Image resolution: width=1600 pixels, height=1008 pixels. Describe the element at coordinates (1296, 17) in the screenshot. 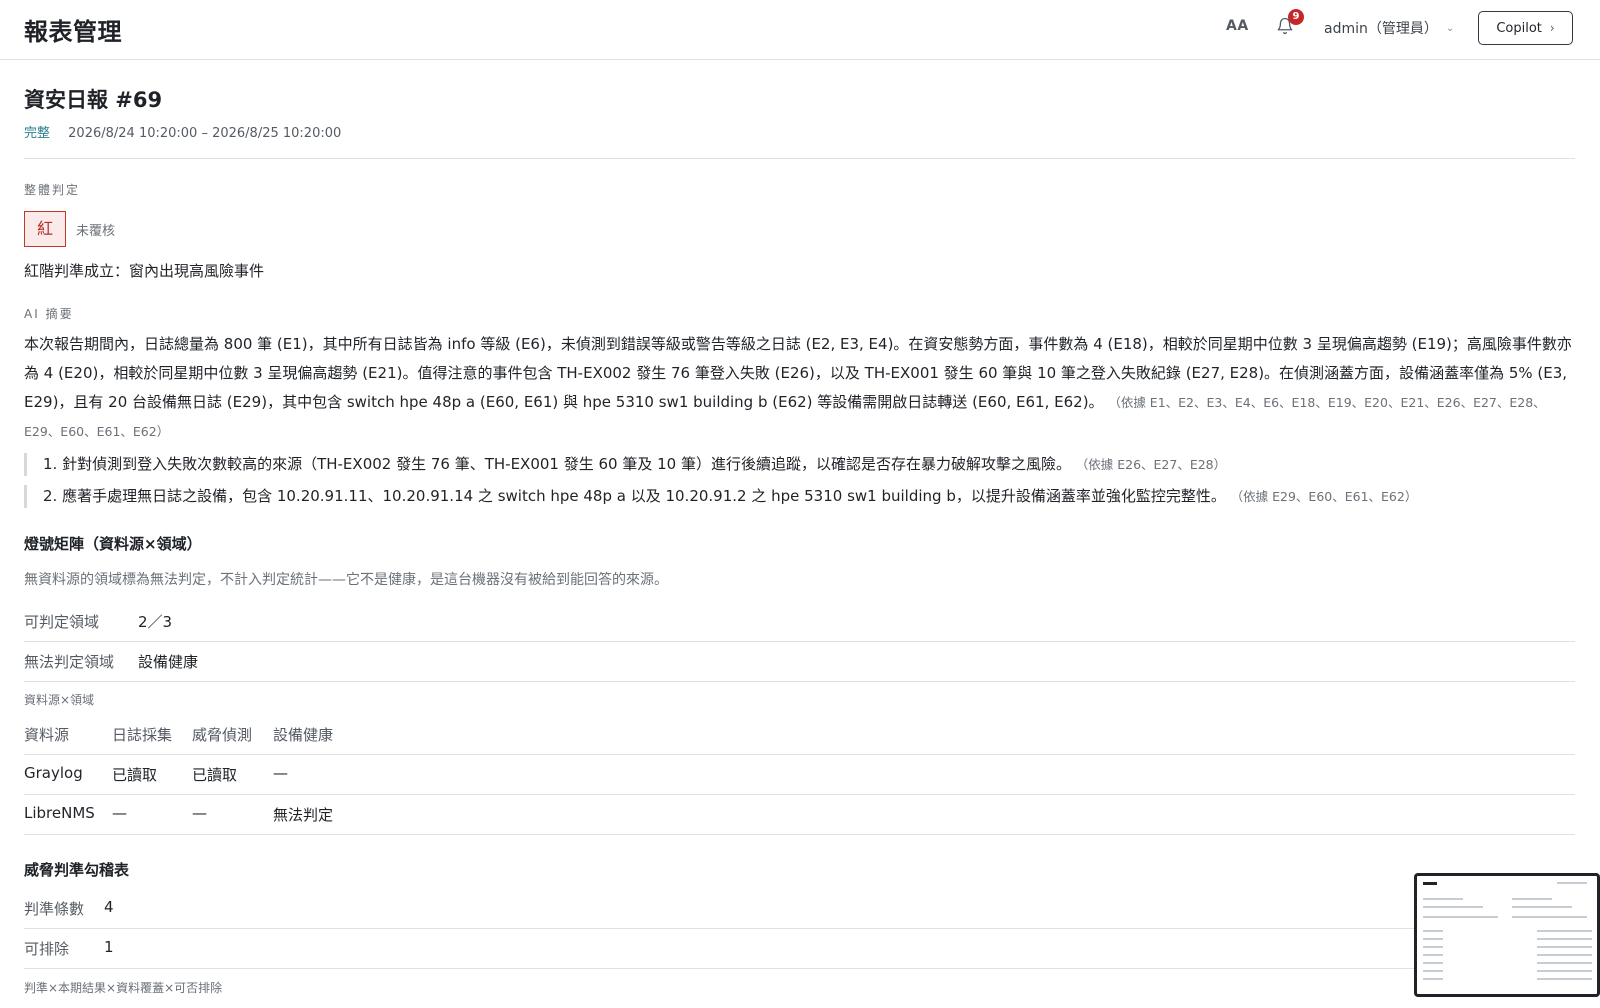

I see `notification-badge: 9` at that location.